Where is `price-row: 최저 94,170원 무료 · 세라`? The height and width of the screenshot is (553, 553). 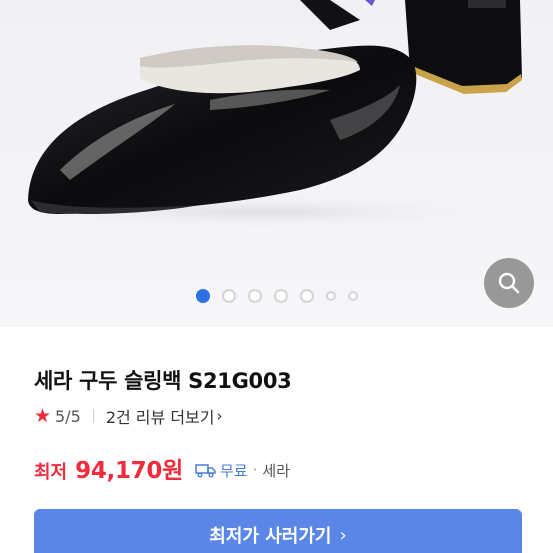 price-row: 최저 94,170원 무료 · 세라 is located at coordinates (162, 467).